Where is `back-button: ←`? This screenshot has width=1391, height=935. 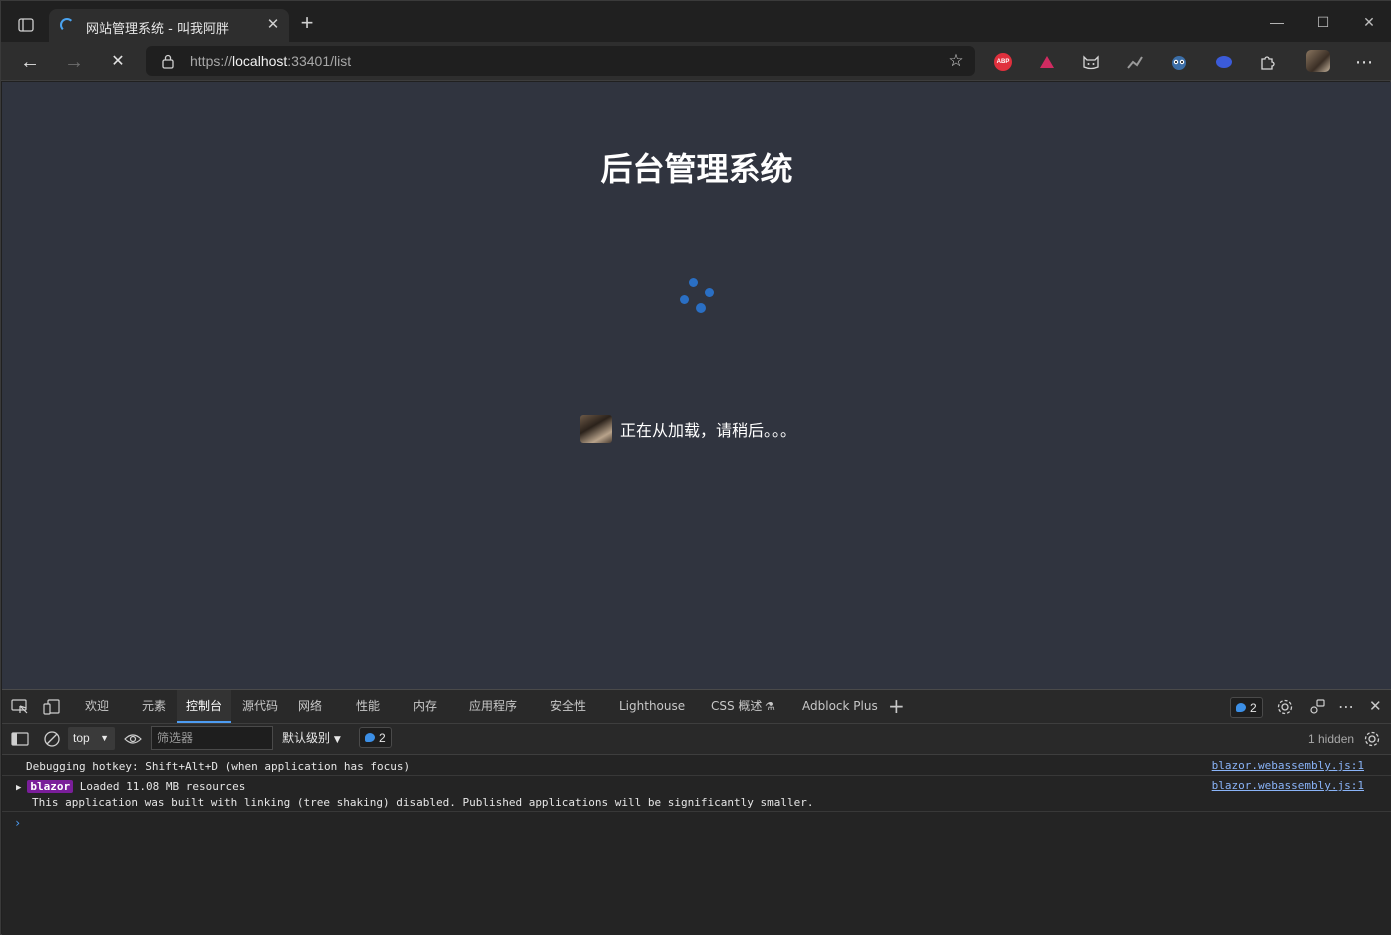
back-button: ← is located at coordinates (30, 62).